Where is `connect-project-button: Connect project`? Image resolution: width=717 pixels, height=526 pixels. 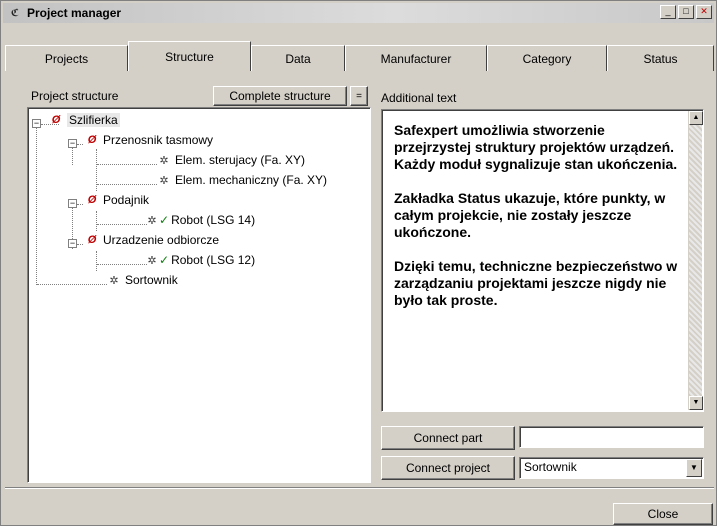
connect-project-button: Connect project is located at coordinates (448, 468).